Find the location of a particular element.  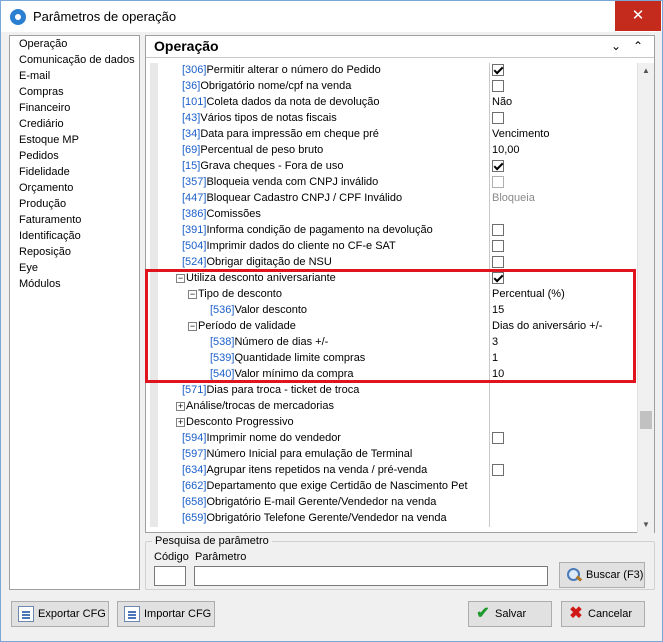

parameter-name-cell: + Análise/trocas de mercadorias is located at coordinates (324, 407).